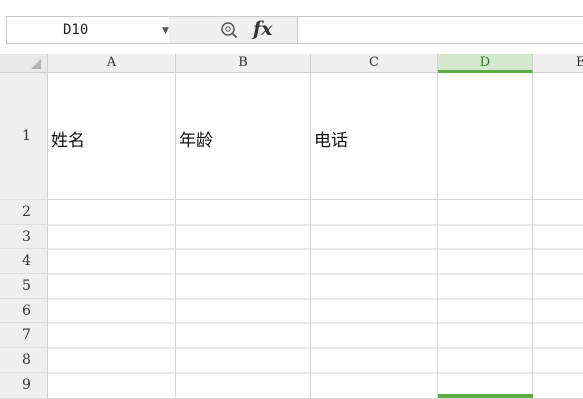  What do you see at coordinates (24, 335) in the screenshot?
I see `row-header-7: 7` at bounding box center [24, 335].